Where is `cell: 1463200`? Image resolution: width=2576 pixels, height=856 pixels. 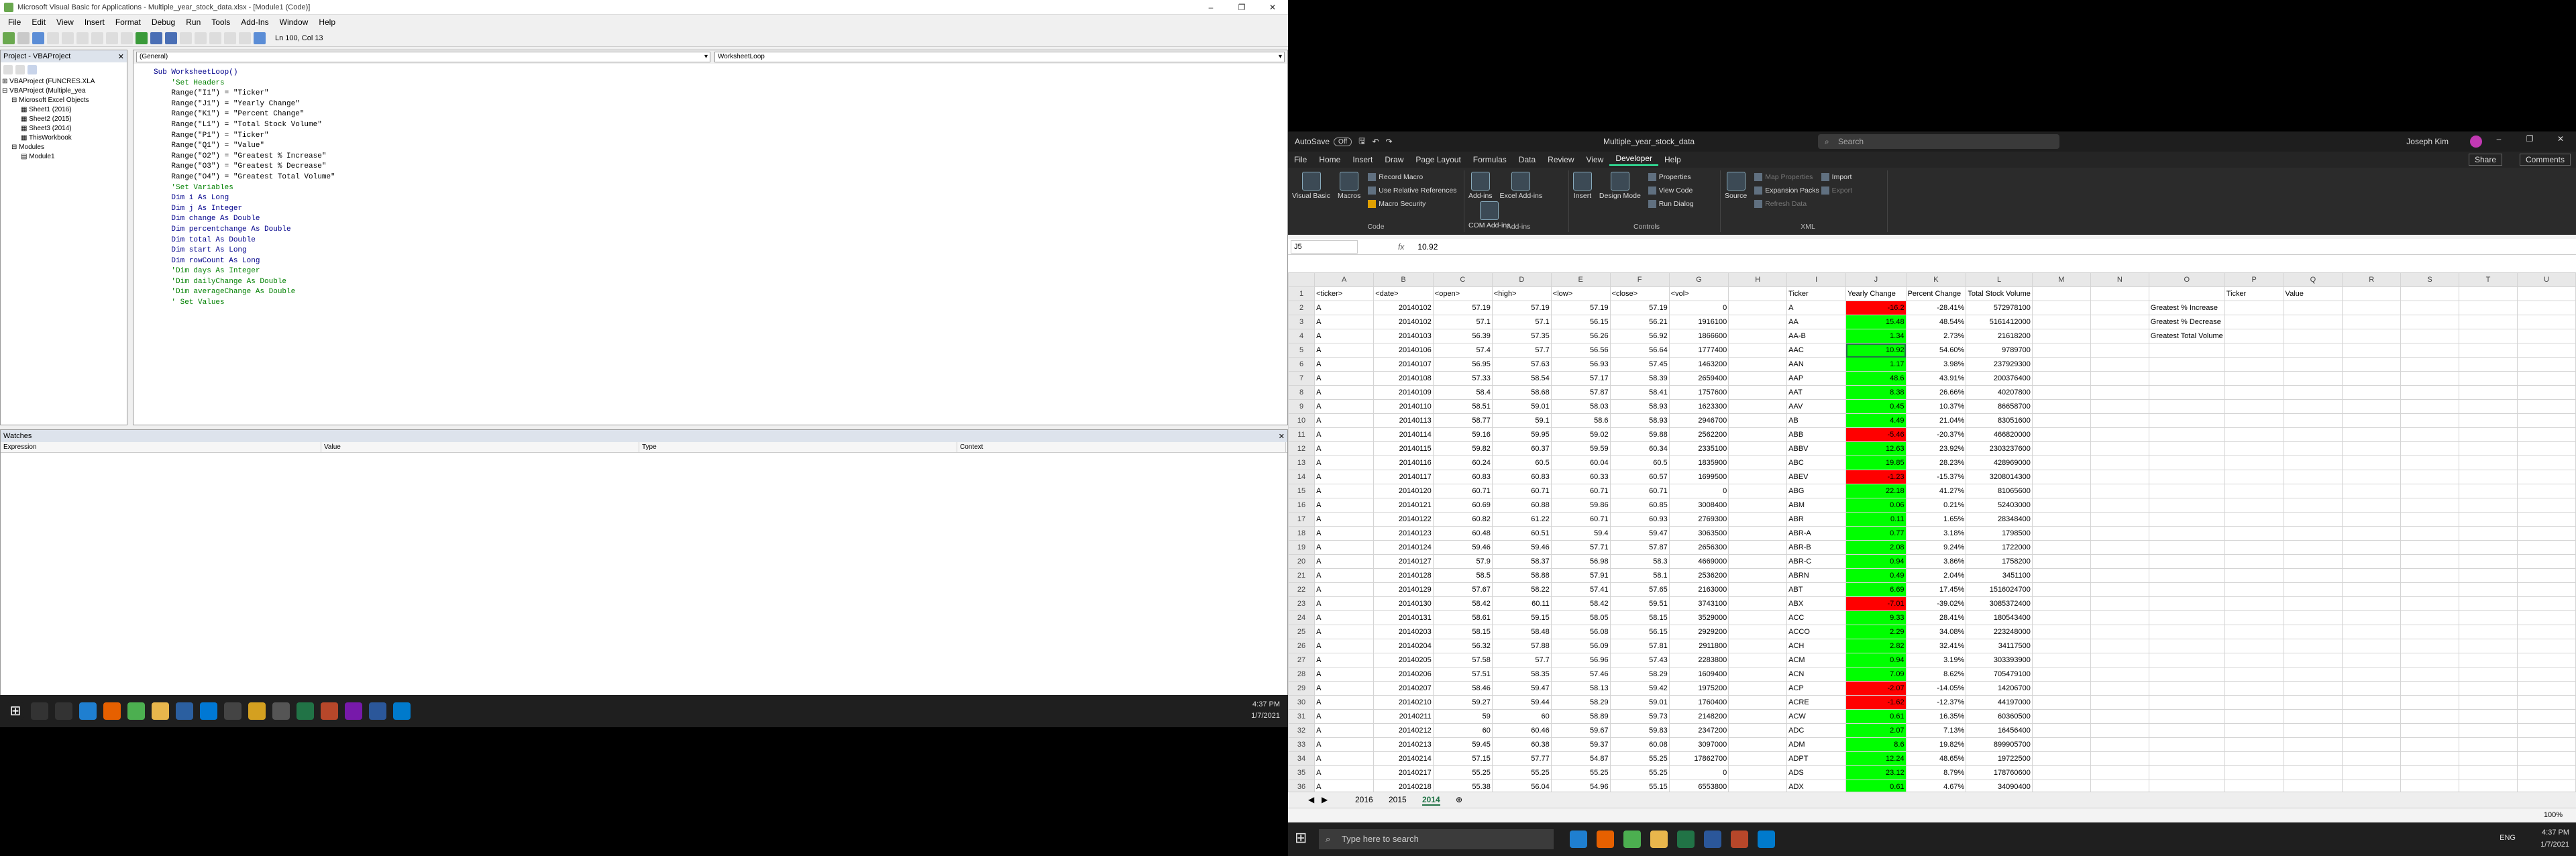
cell: 1463200 is located at coordinates (1698, 364).